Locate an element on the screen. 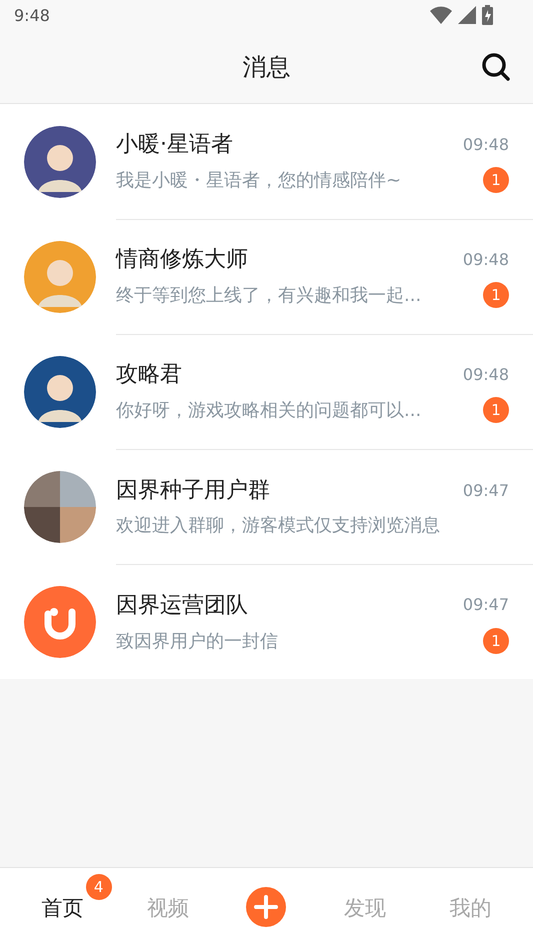 The height and width of the screenshot is (948, 533). add-button is located at coordinates (266, 908).